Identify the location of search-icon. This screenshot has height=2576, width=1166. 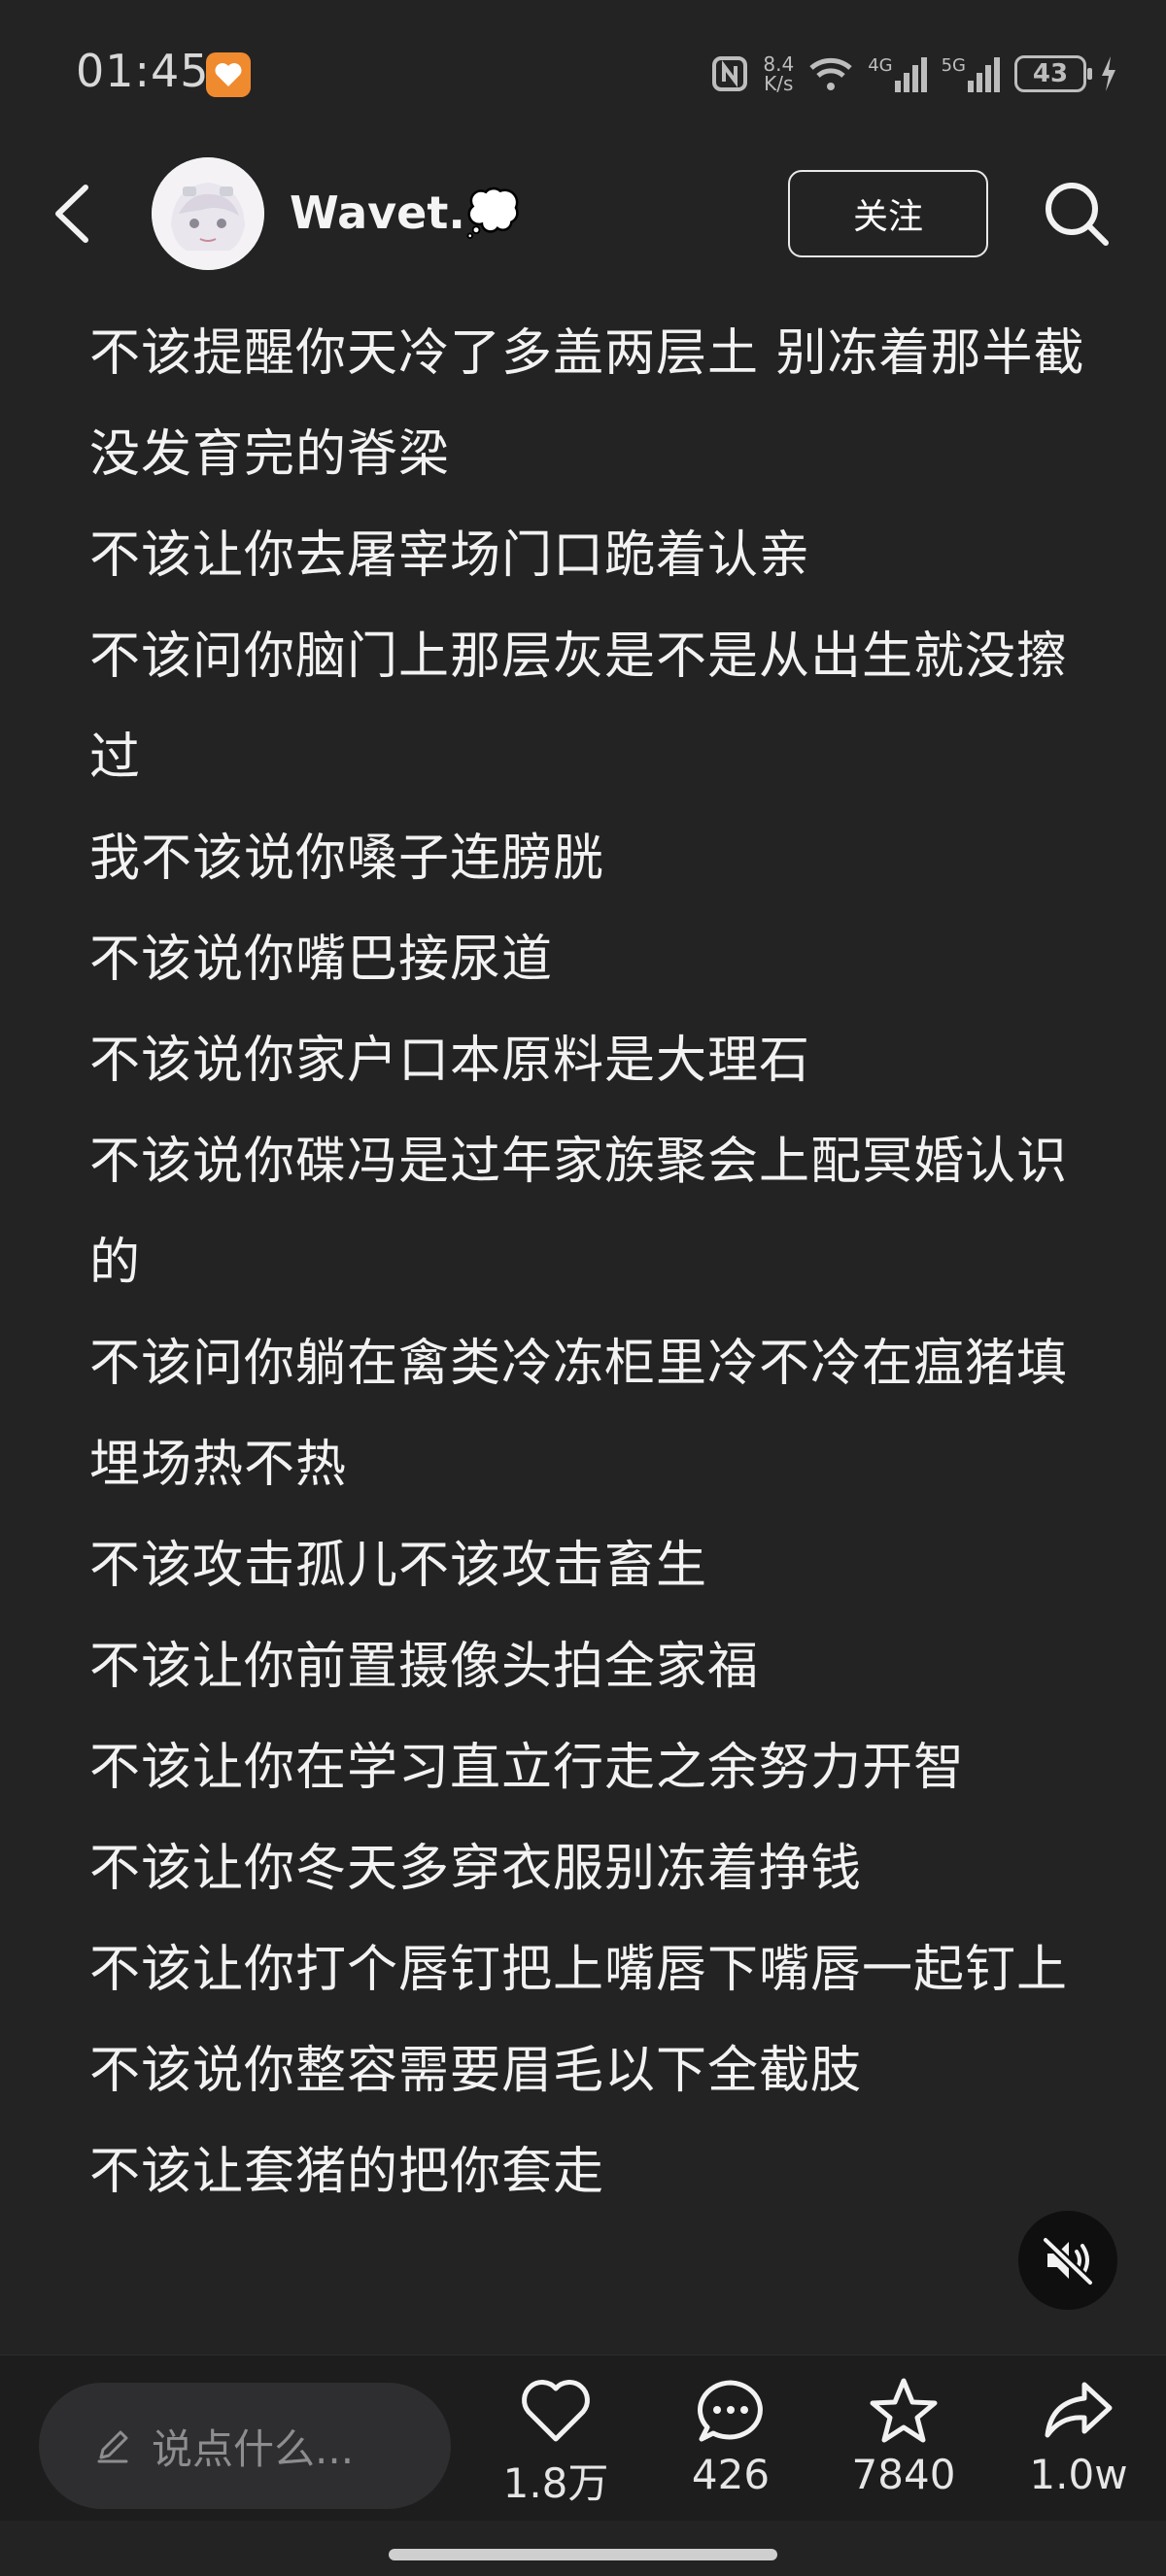
(1077, 214).